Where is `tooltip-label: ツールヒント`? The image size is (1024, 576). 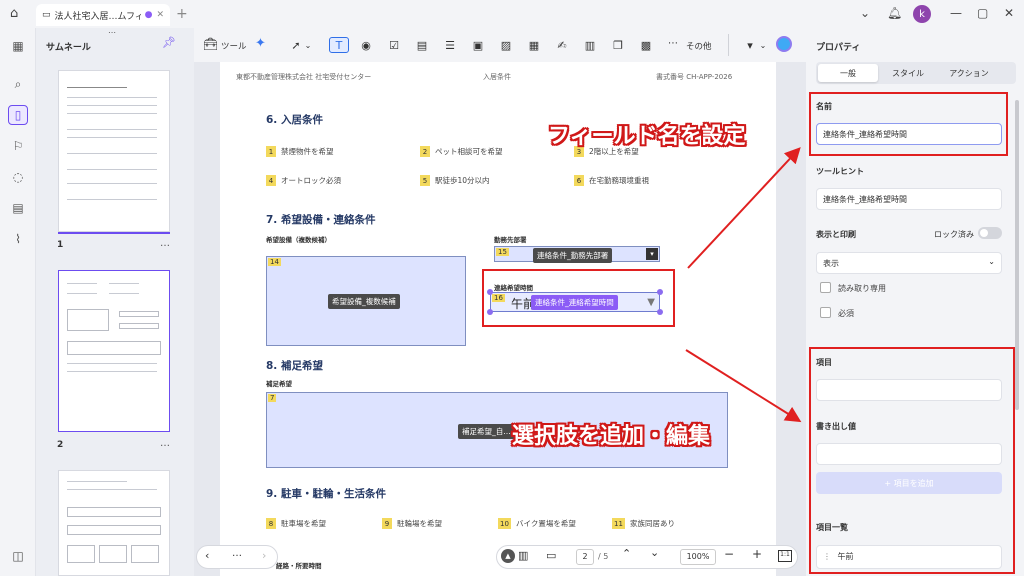 tooltip-label: ツールヒント is located at coordinates (840, 171).